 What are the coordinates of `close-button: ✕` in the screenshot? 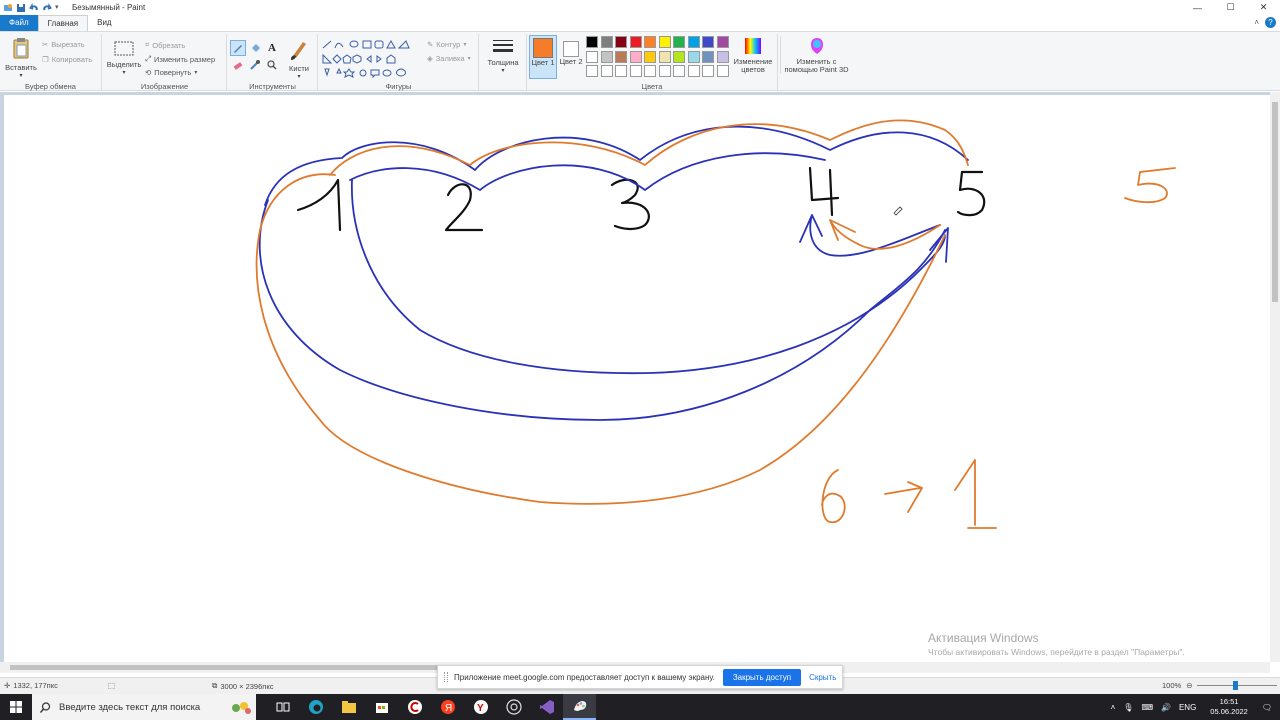 It's located at (1263, 7).